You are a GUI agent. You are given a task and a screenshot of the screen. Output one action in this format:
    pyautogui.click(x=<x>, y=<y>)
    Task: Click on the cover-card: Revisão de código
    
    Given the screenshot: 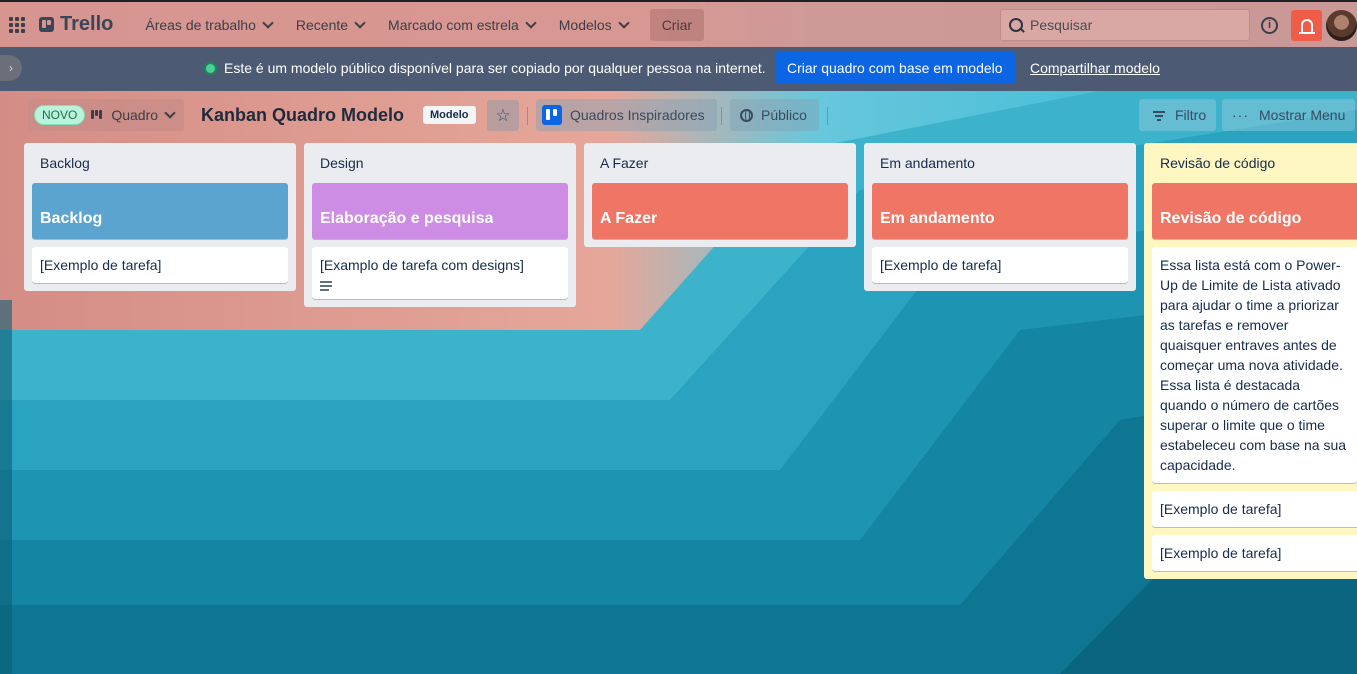 What is the action you would take?
    pyautogui.click(x=1254, y=211)
    